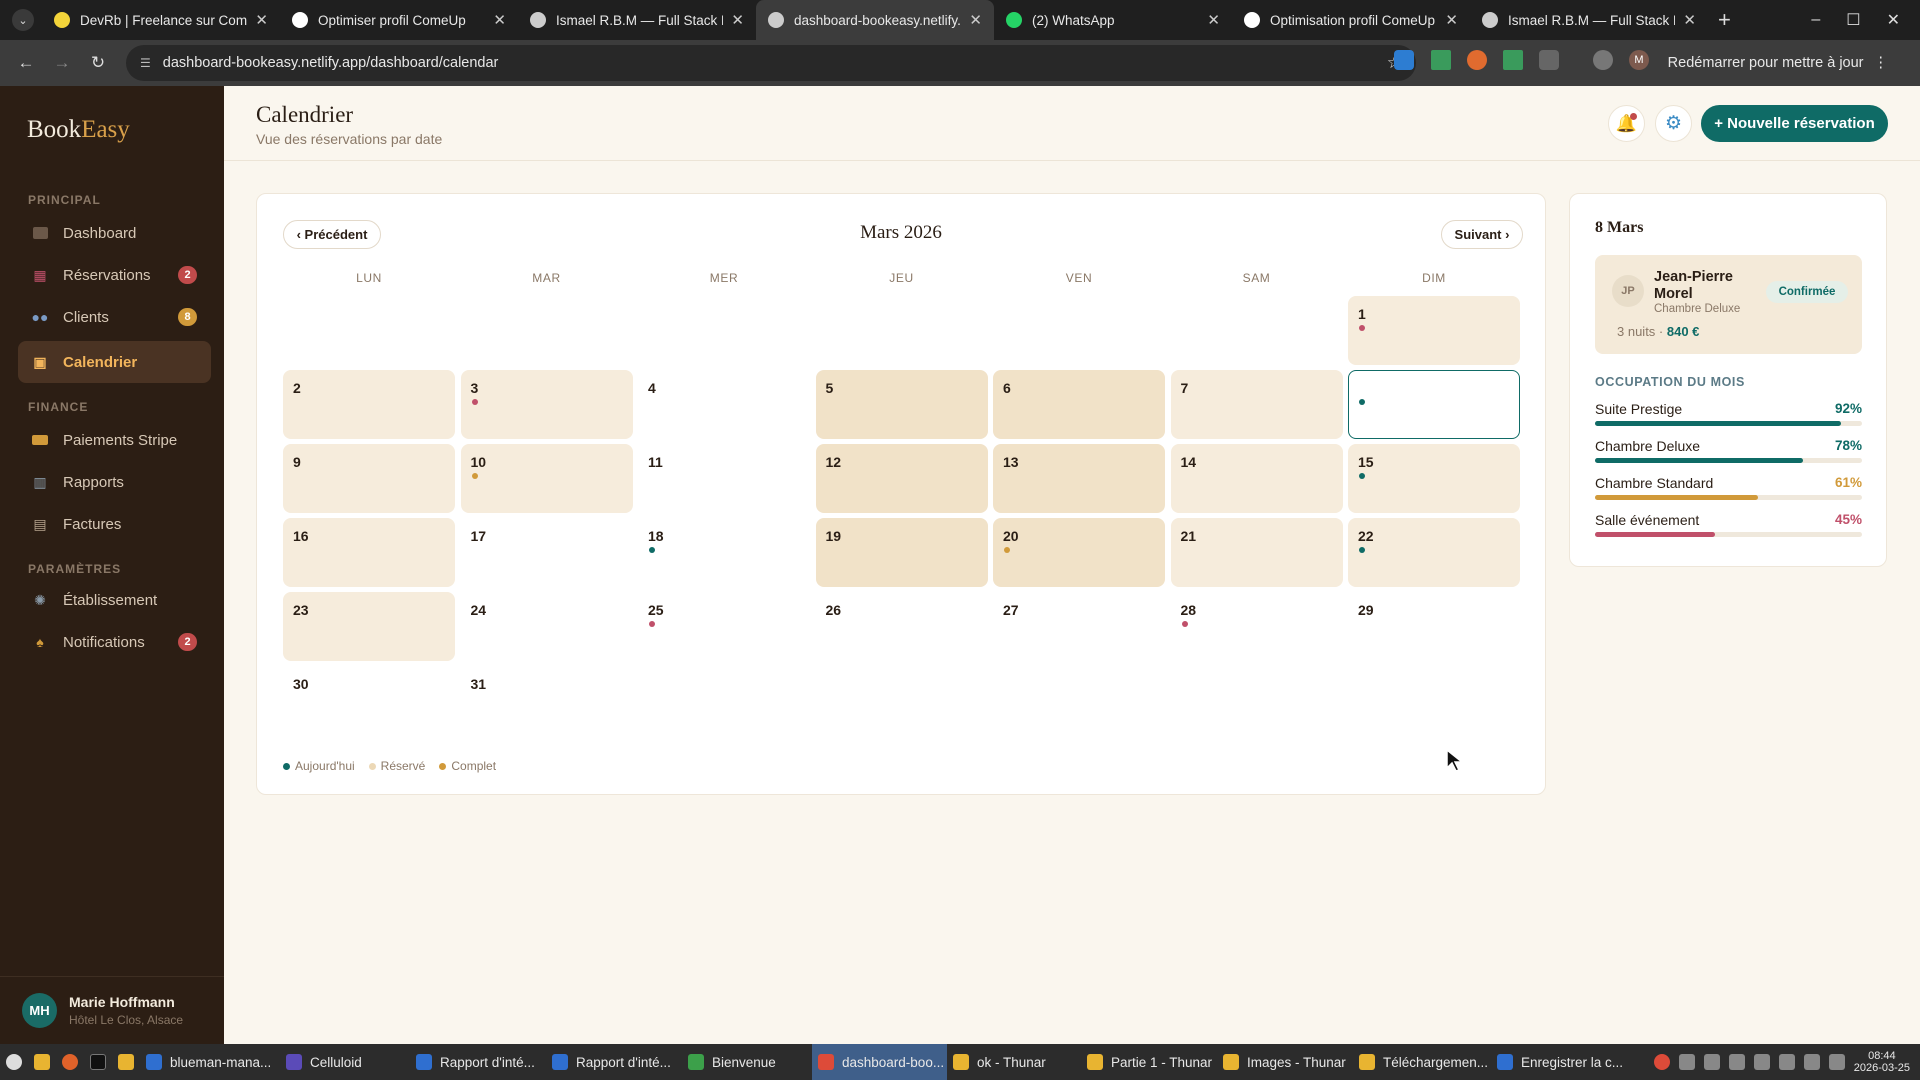 The width and height of the screenshot is (1920, 1080). I want to click on calendar-day-cell: 5, so click(901, 404).